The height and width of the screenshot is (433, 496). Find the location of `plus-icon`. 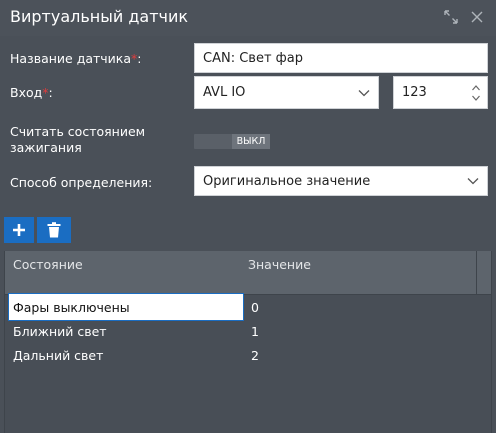

plus-icon is located at coordinates (19, 230).